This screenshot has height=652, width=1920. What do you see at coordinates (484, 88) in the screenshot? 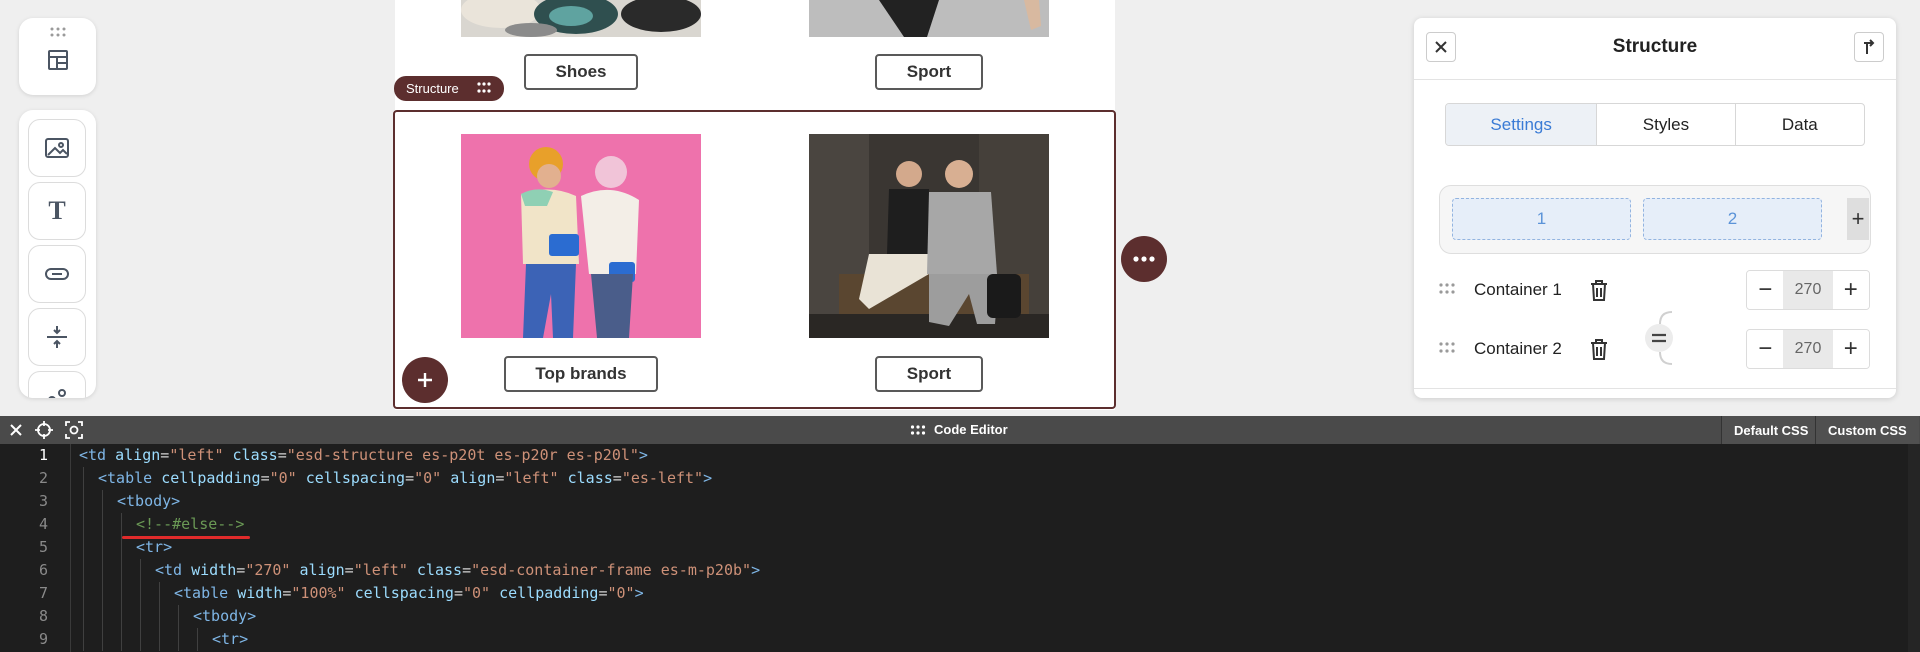
I see `structure-drag-icon` at bounding box center [484, 88].